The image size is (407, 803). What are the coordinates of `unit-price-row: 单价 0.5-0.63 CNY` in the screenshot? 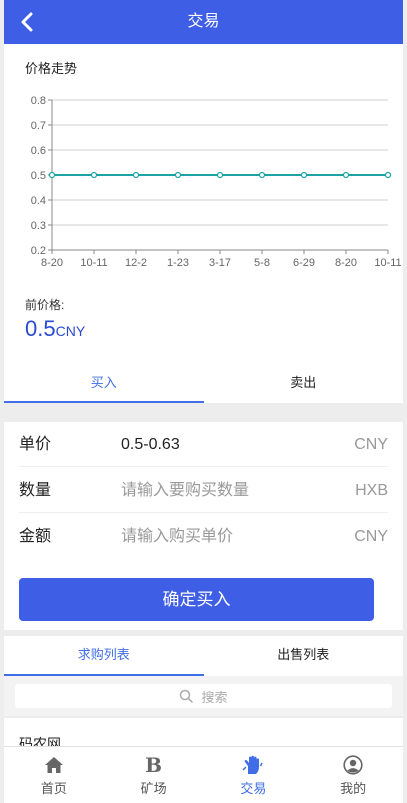 It's located at (203, 444).